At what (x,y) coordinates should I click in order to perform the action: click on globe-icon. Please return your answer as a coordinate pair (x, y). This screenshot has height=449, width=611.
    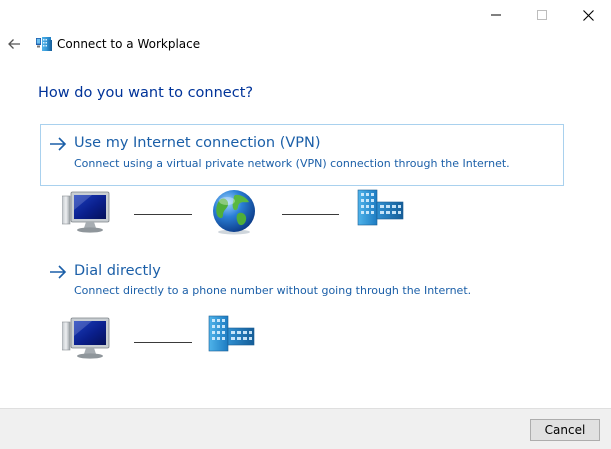
    Looking at the image, I should click on (234, 212).